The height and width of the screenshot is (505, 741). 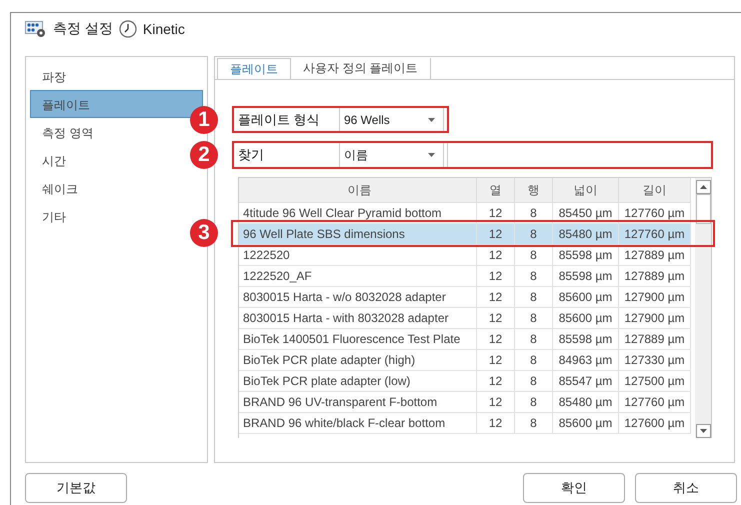 What do you see at coordinates (358, 339) in the screenshot?
I see `table-cell: BioTek 1400501 Fluorescence Test Plate` at bounding box center [358, 339].